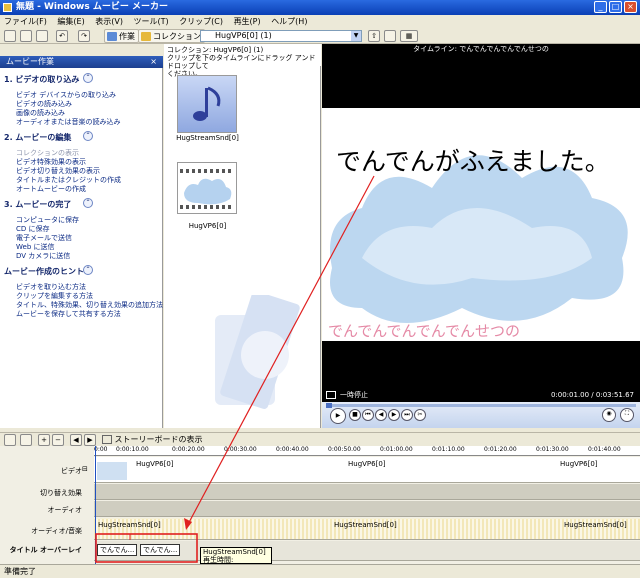 The width and height of the screenshot is (640, 578). Describe the element at coordinates (320, 571) in the screenshot. I see `status-bar: 準備完了` at that location.